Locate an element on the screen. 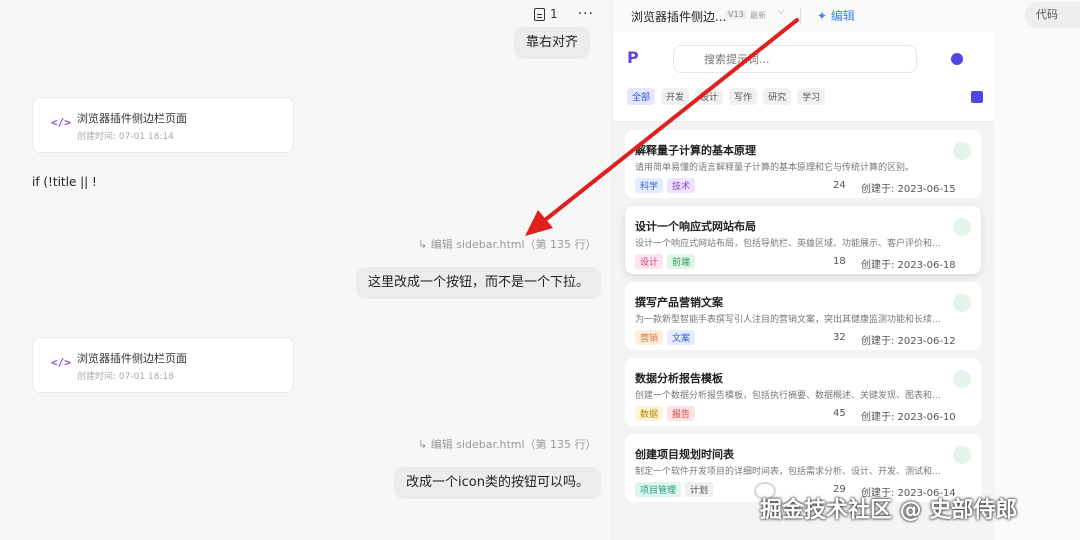 The width and height of the screenshot is (1080, 540). usage-count: 45 is located at coordinates (839, 413).